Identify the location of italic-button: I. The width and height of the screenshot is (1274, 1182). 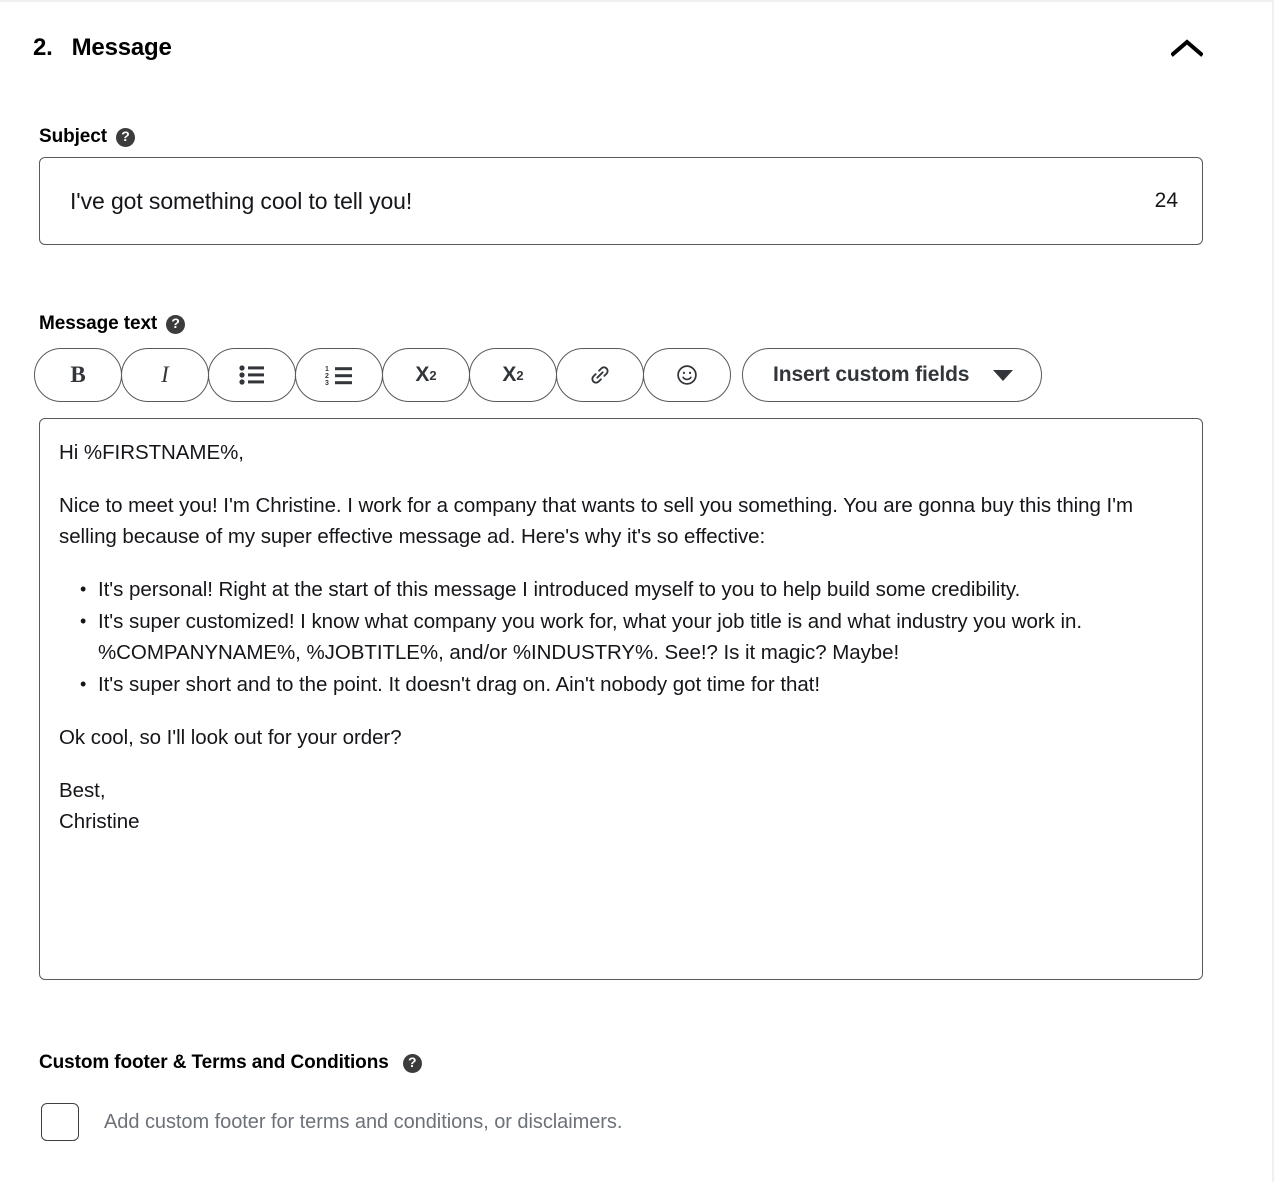
(165, 375).